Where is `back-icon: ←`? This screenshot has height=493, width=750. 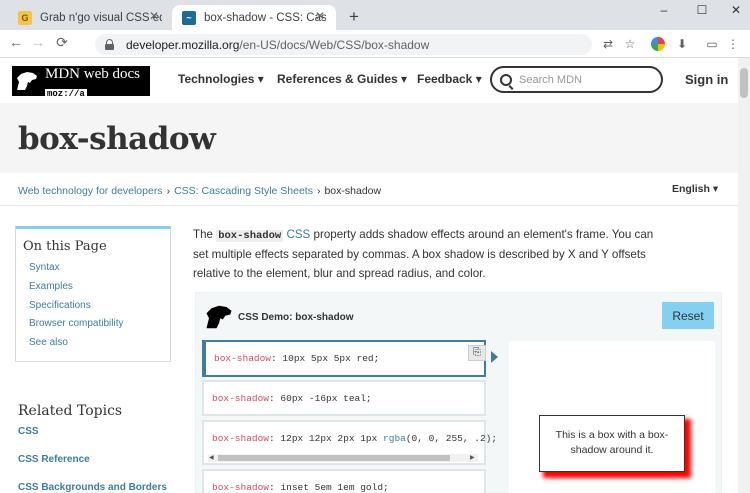 back-icon: ← is located at coordinates (16, 42).